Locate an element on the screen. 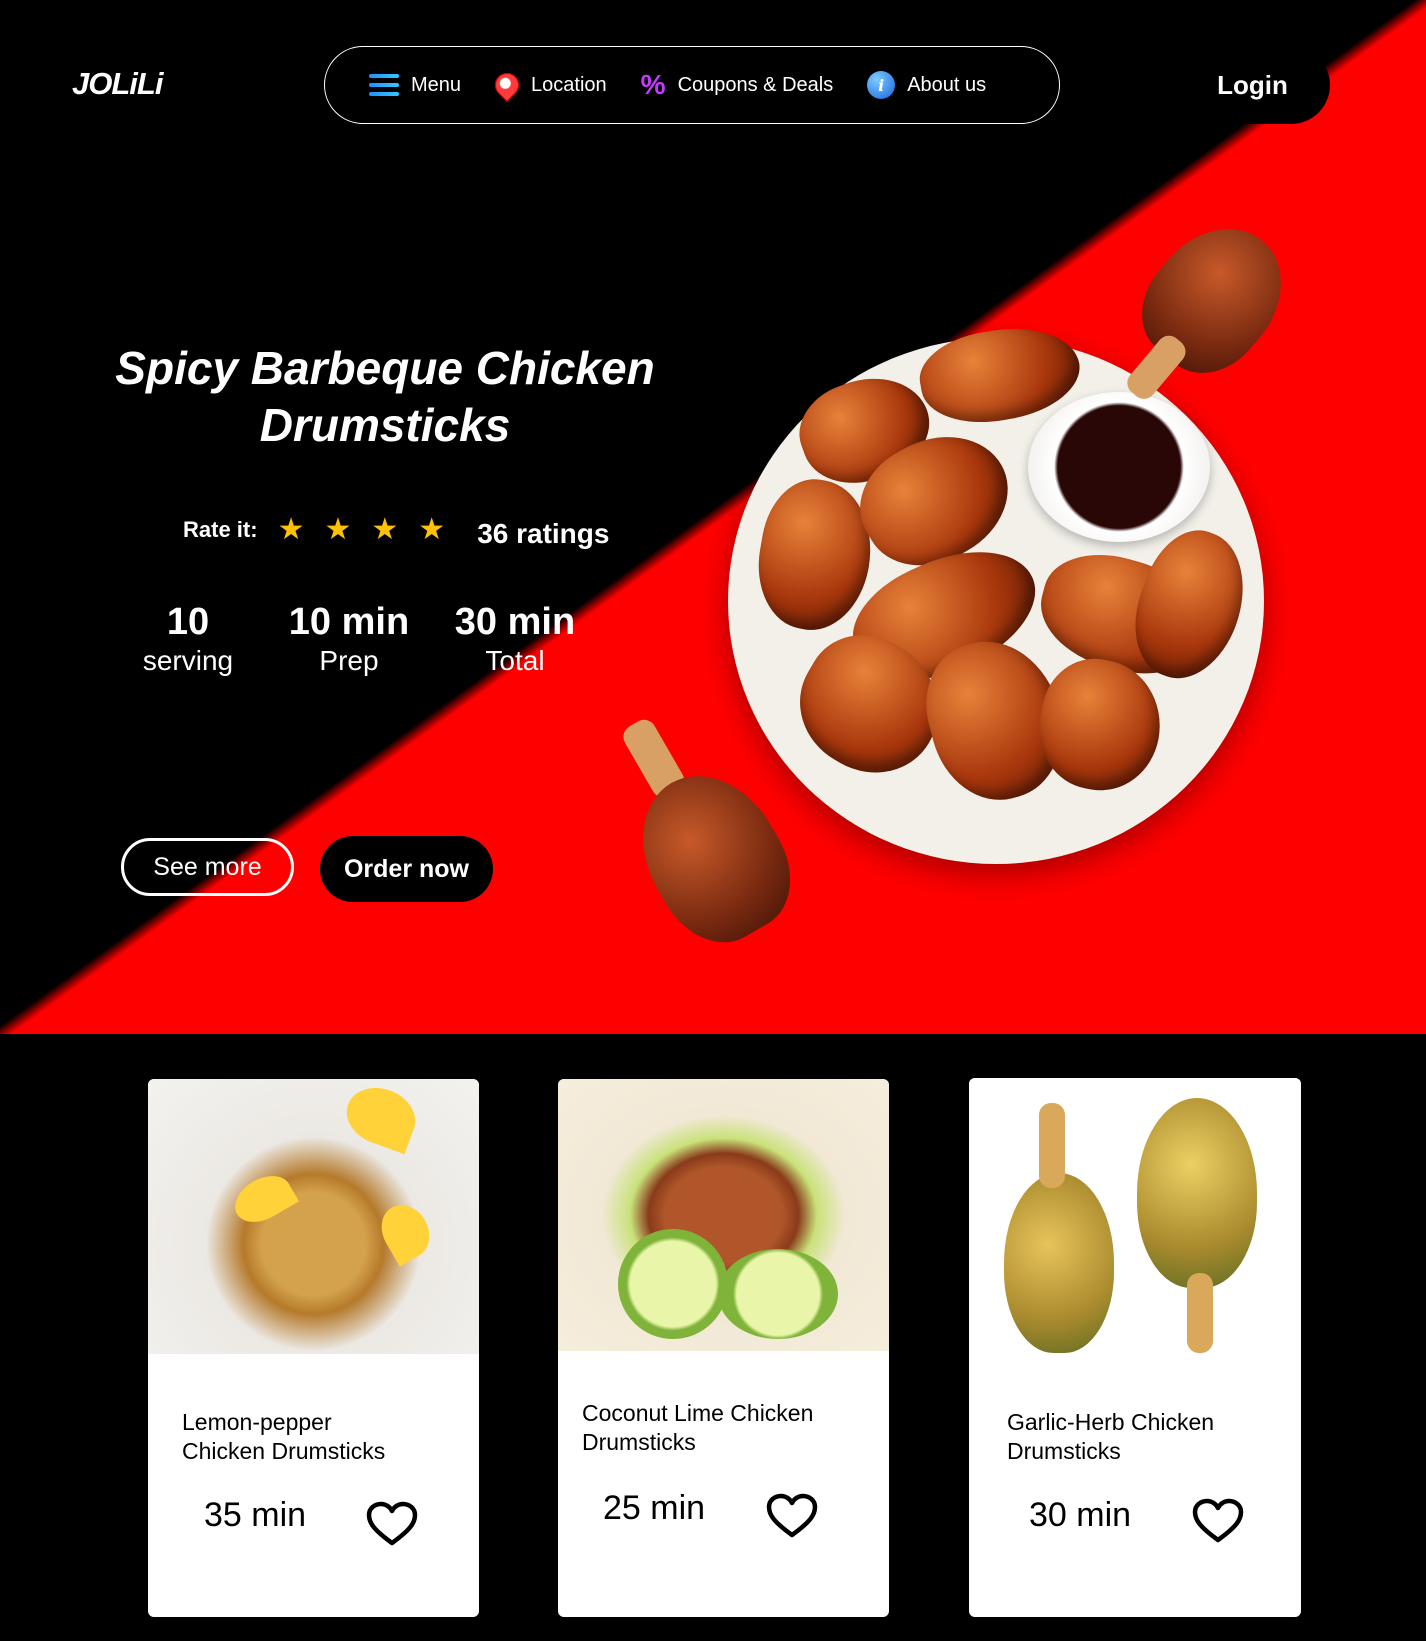 This screenshot has height=1641, width=1426. stat-label: Prep is located at coordinates (349, 660).